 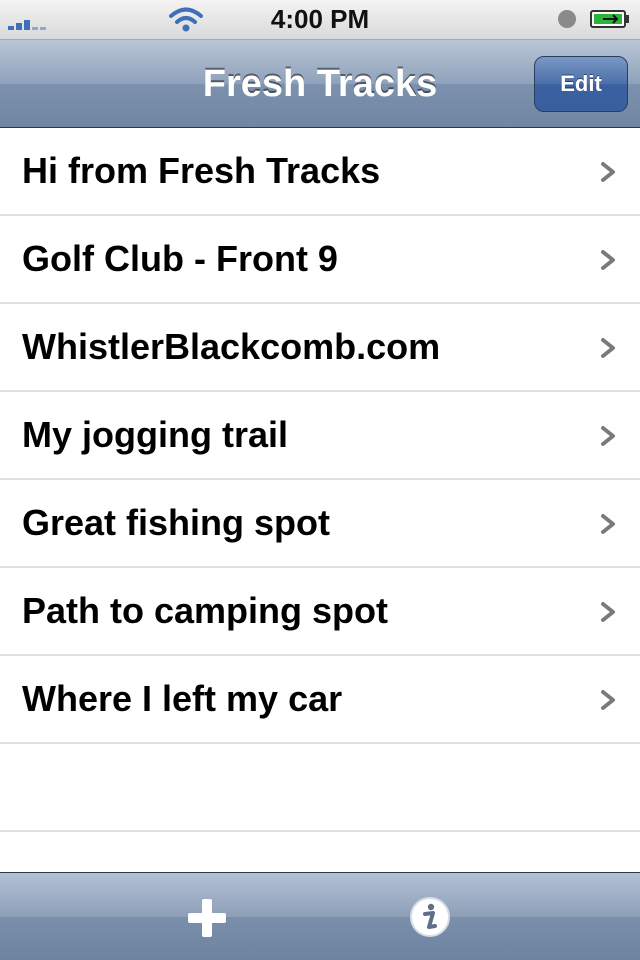 What do you see at coordinates (320, 84) in the screenshot?
I see `navigation-bar: Fresh Tracks Edit` at bounding box center [320, 84].